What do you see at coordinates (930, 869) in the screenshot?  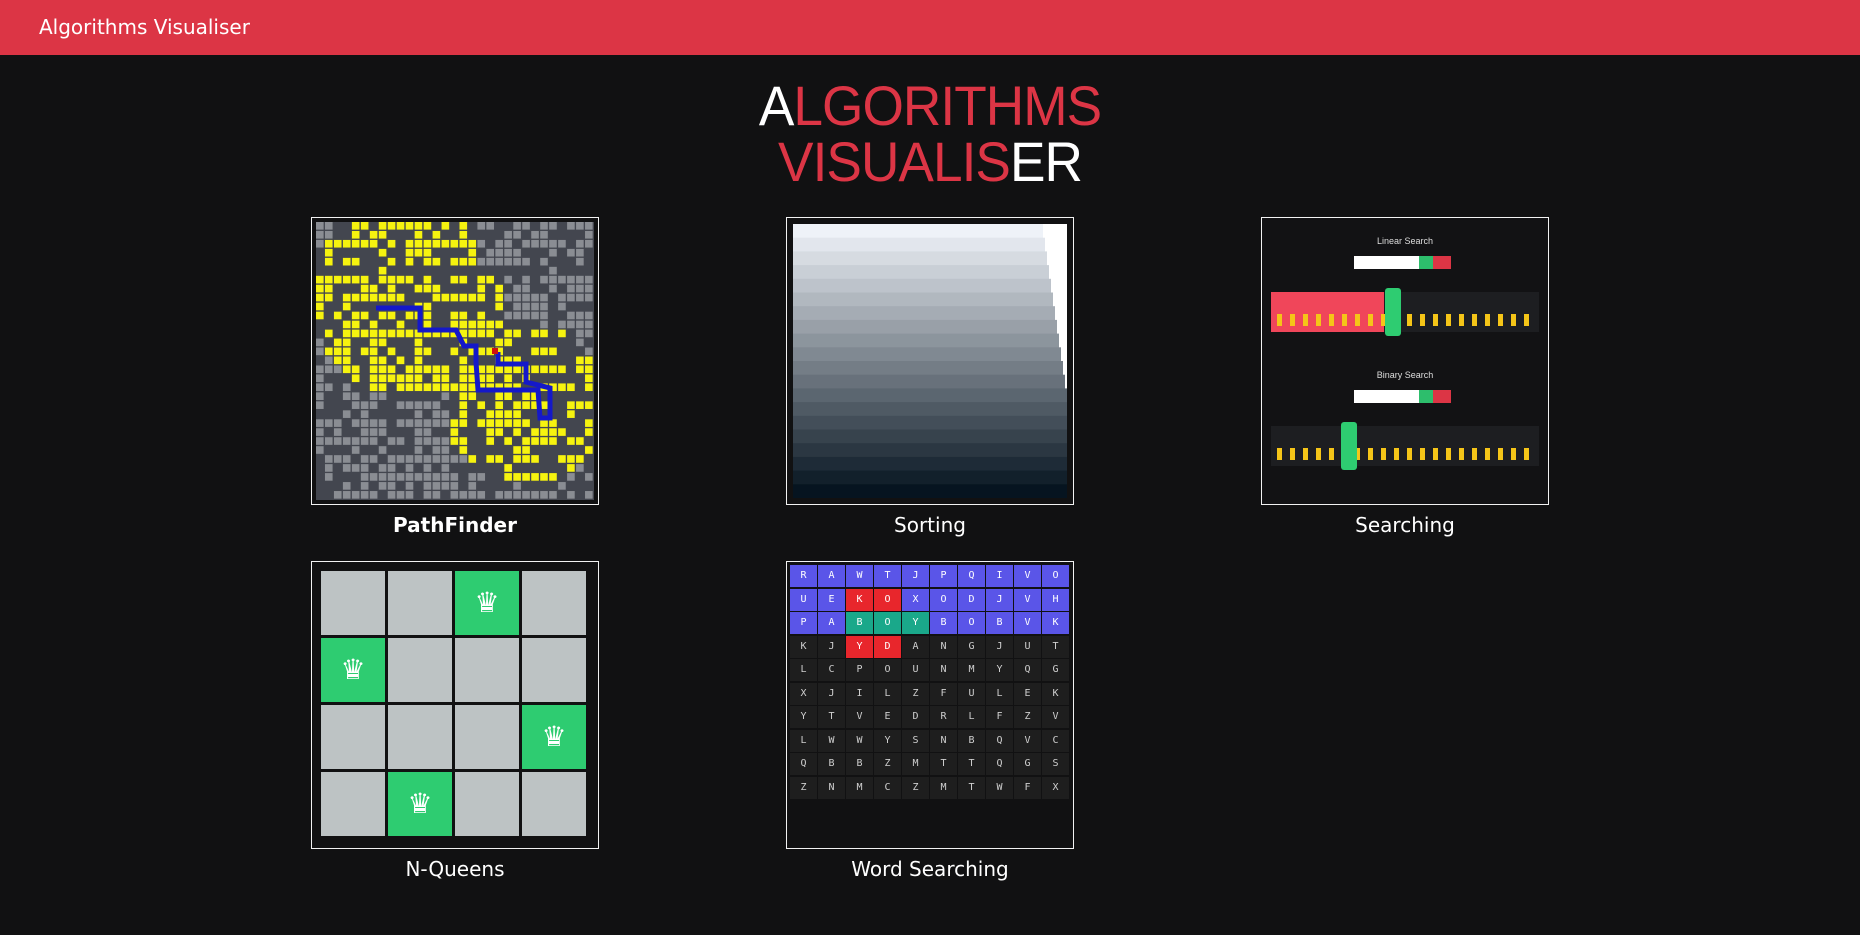 I see `card-label-word-searching: Word Searching` at bounding box center [930, 869].